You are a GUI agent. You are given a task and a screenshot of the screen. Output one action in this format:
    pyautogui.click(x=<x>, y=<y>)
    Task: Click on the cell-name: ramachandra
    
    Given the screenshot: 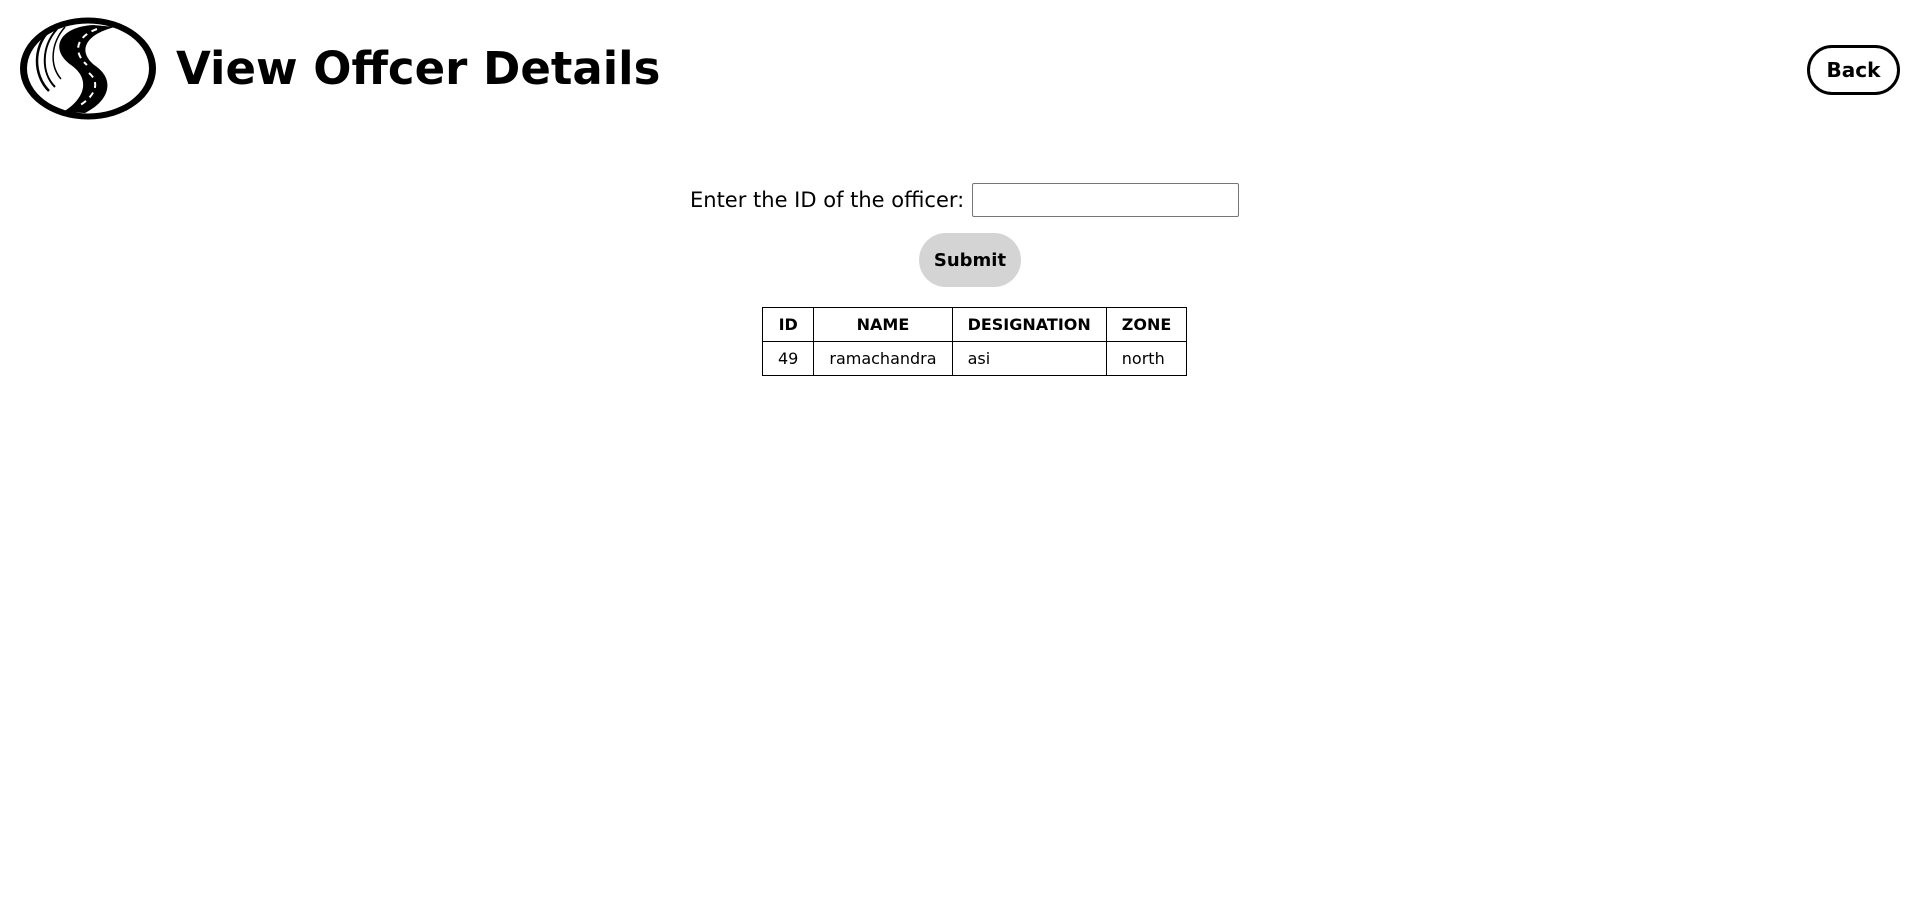 What is the action you would take?
    pyautogui.click(x=883, y=358)
    